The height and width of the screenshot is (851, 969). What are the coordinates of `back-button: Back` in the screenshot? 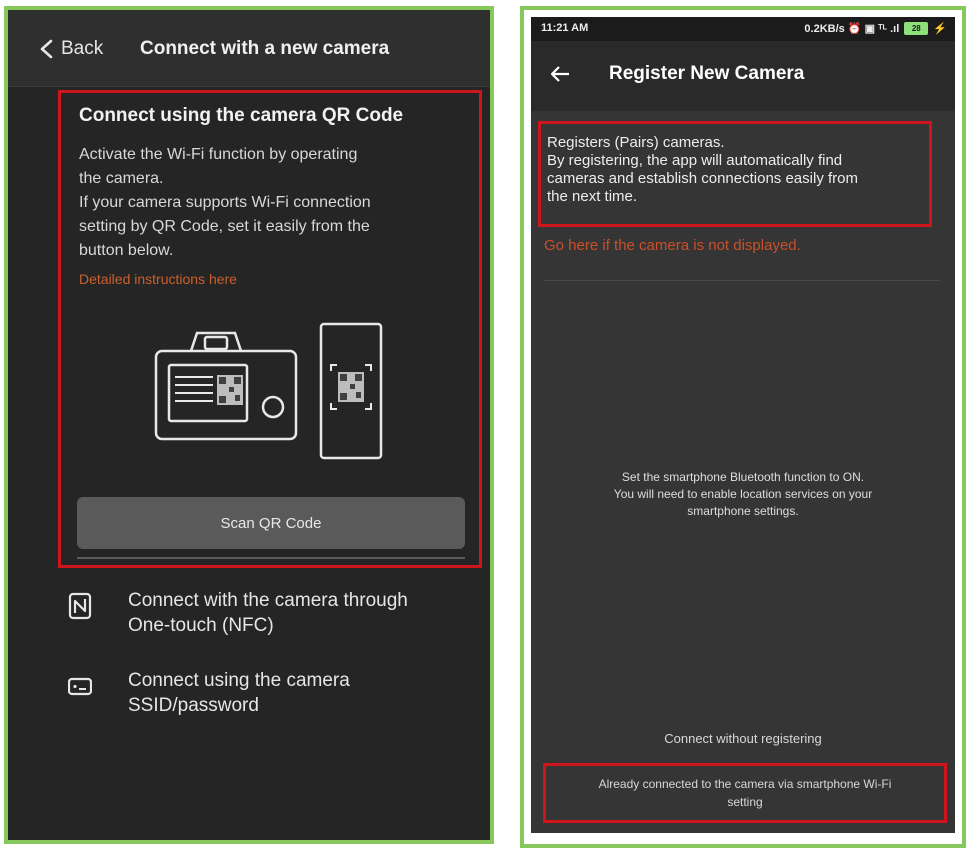 It's located at (69, 49).